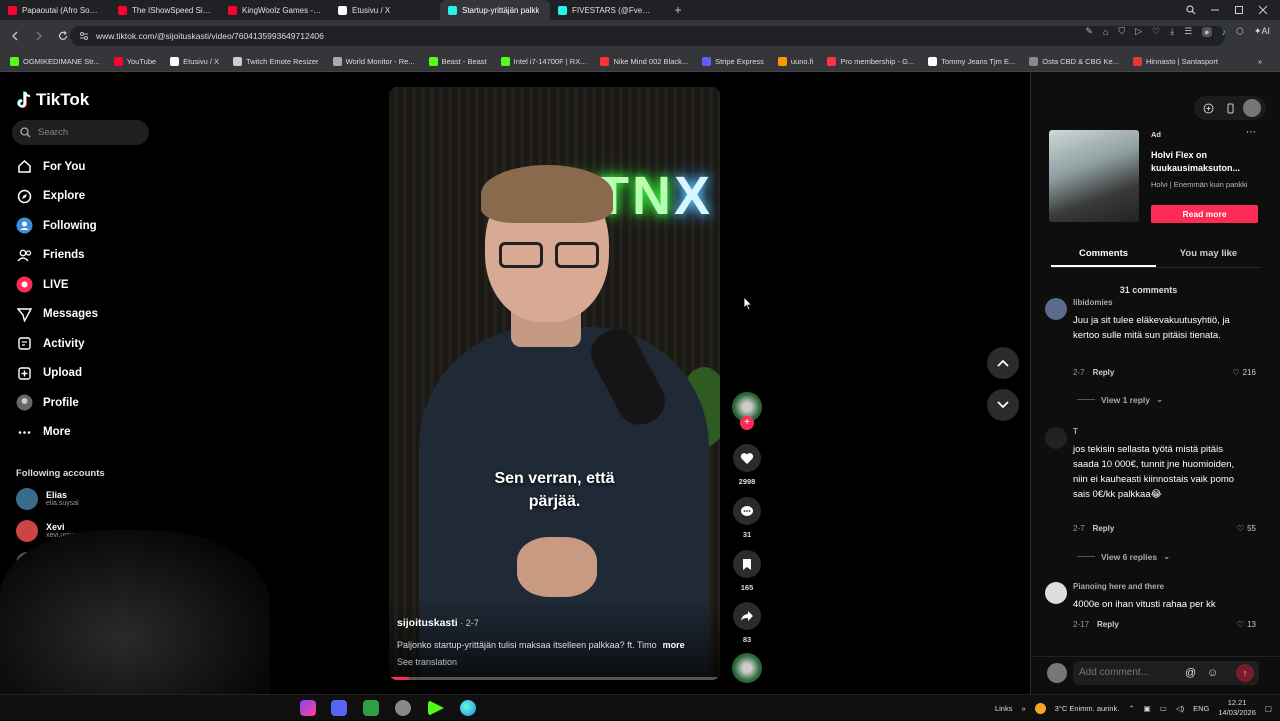  What do you see at coordinates (747, 571) in the screenshot?
I see `save-button: 165` at bounding box center [747, 571].